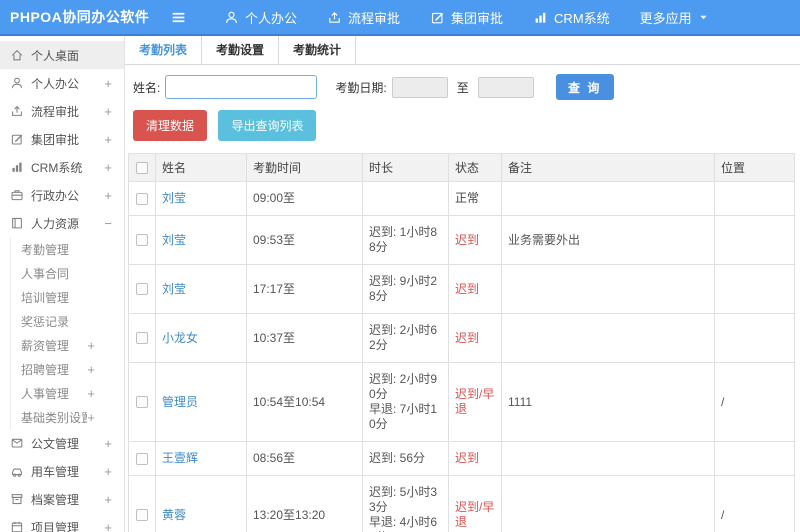 This screenshot has height=532, width=800. I want to click on sidebar-subitem-salary: 薪资管理 +, so click(67, 345).